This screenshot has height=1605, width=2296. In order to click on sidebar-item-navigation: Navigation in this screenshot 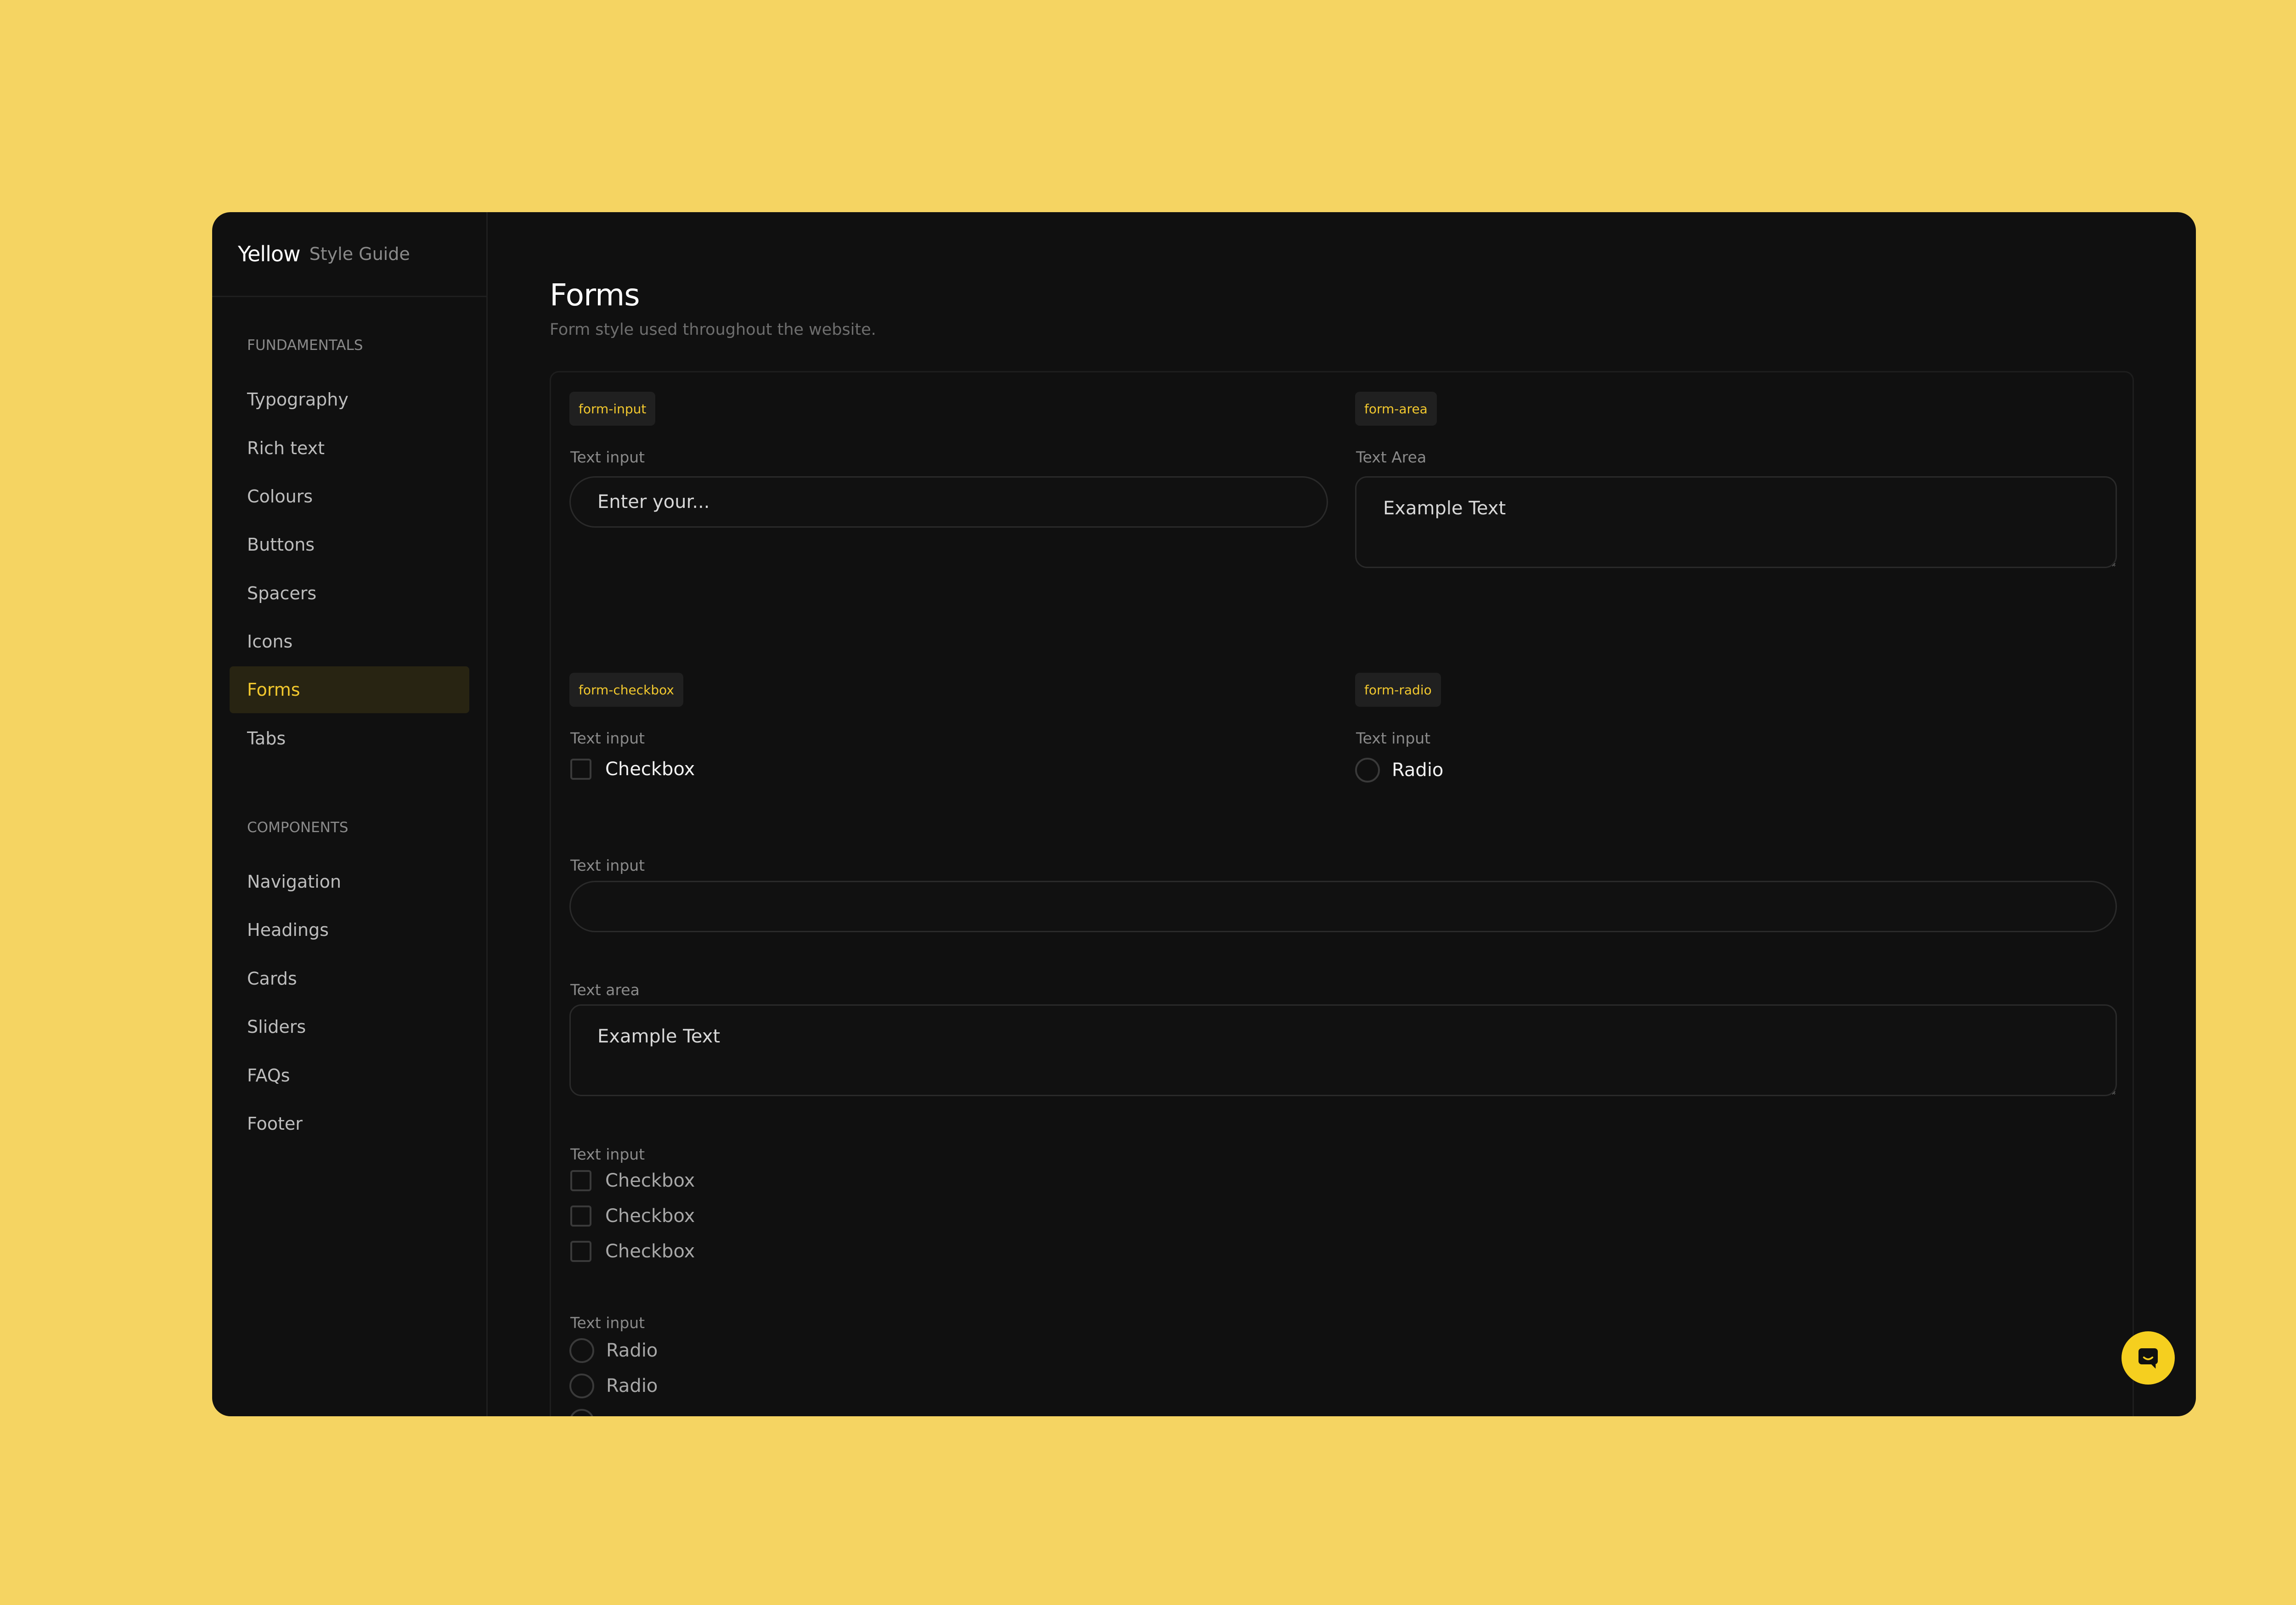, I will do `click(349, 881)`.